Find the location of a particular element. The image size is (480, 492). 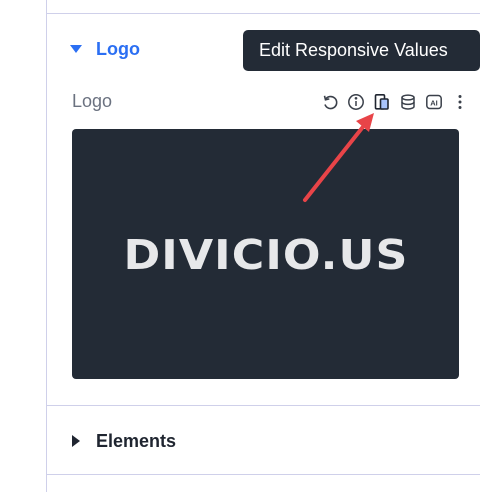

caret-right-icon is located at coordinates (76, 441).